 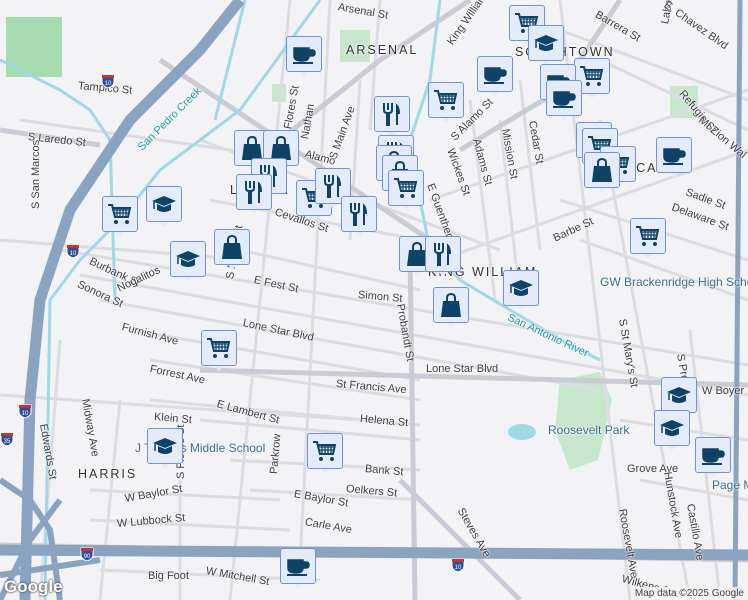 I want to click on svg-text: 35, so click(x=7, y=442).